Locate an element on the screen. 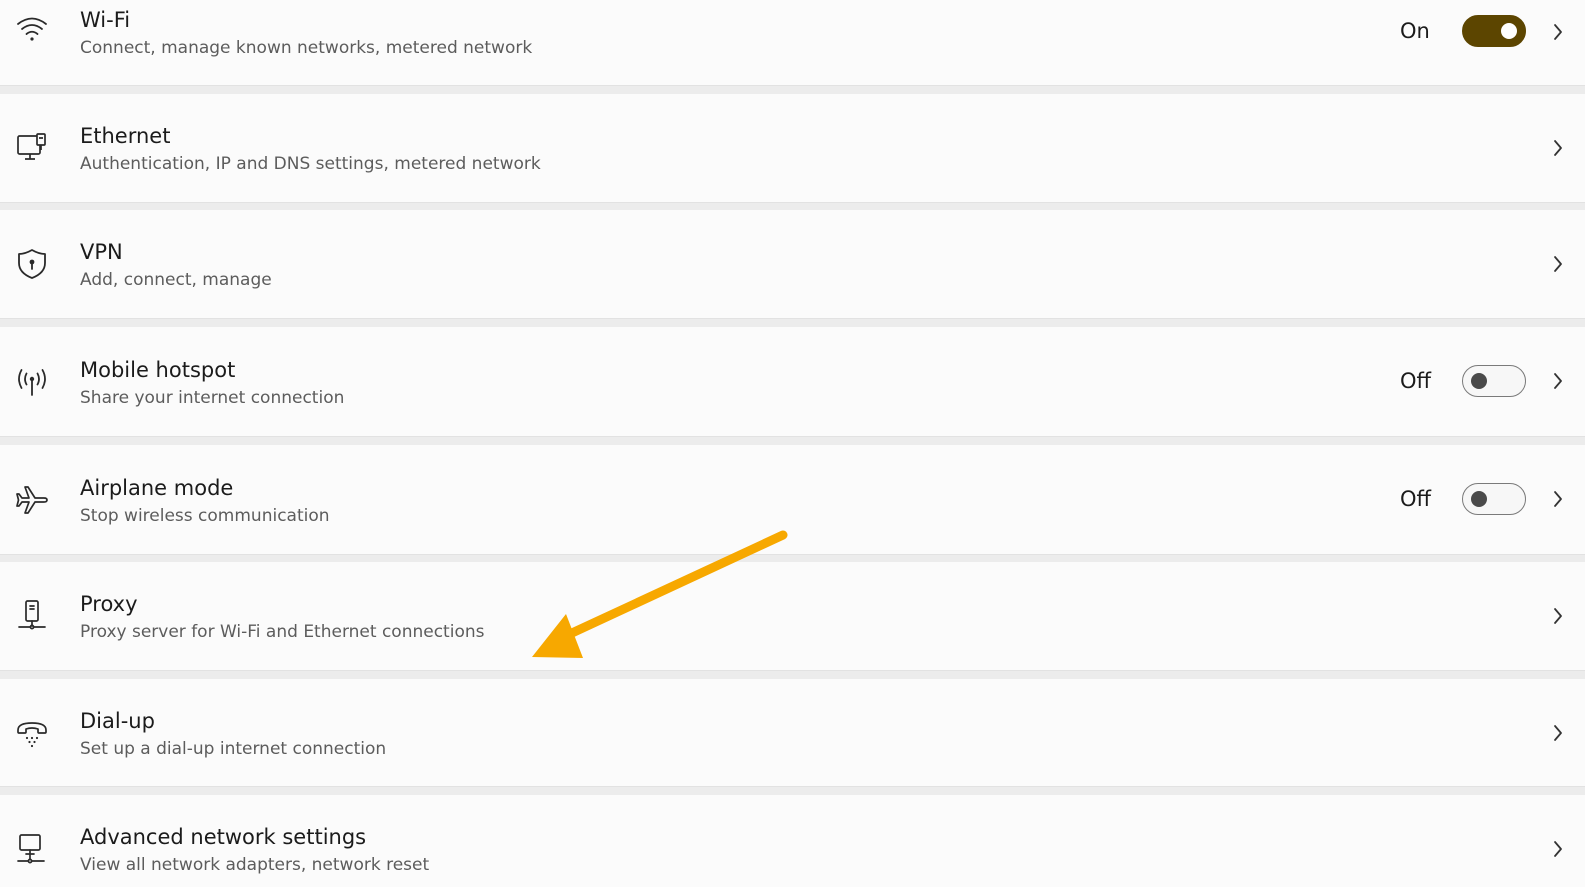 The height and width of the screenshot is (887, 1585). dialup-phone-icon is located at coordinates (32, 733).